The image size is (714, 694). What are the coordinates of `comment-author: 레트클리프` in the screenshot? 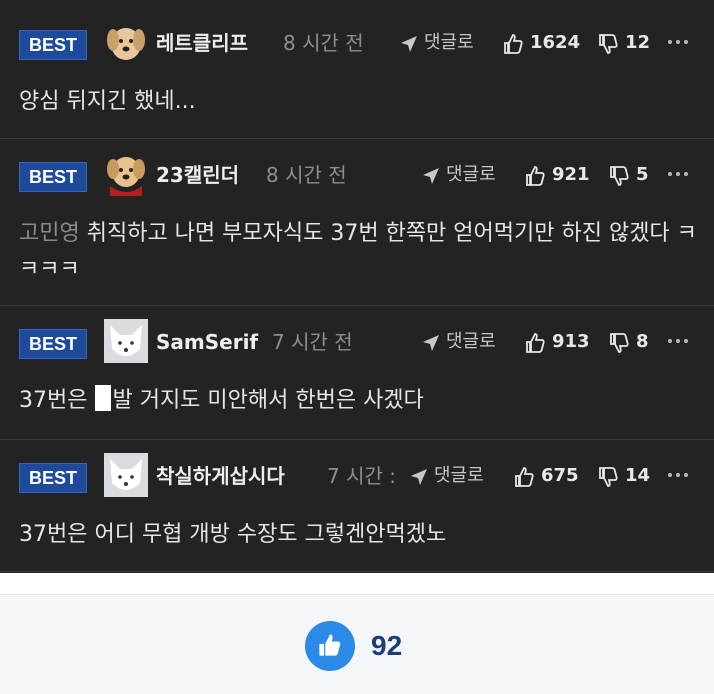 It's located at (202, 43).